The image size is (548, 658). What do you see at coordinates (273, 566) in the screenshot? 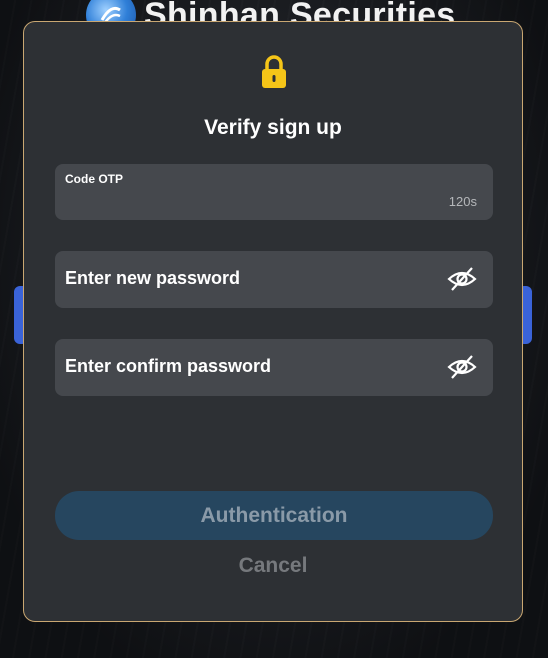
I see `cancel-button: Cancel` at bounding box center [273, 566].